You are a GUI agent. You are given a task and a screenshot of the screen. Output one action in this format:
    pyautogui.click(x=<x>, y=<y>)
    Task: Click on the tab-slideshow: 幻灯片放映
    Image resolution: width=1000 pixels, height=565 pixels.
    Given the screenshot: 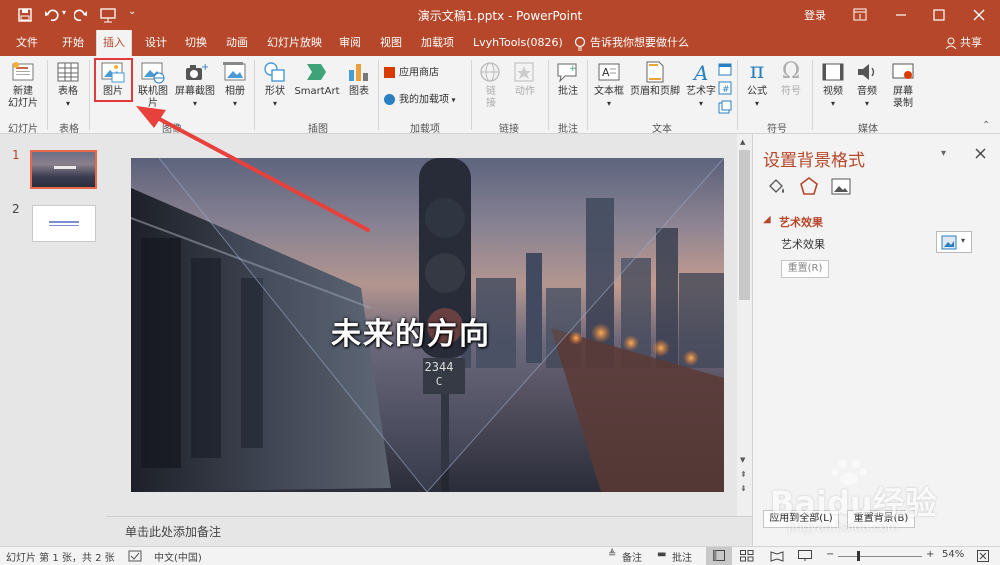 What is the action you would take?
    pyautogui.click(x=294, y=43)
    